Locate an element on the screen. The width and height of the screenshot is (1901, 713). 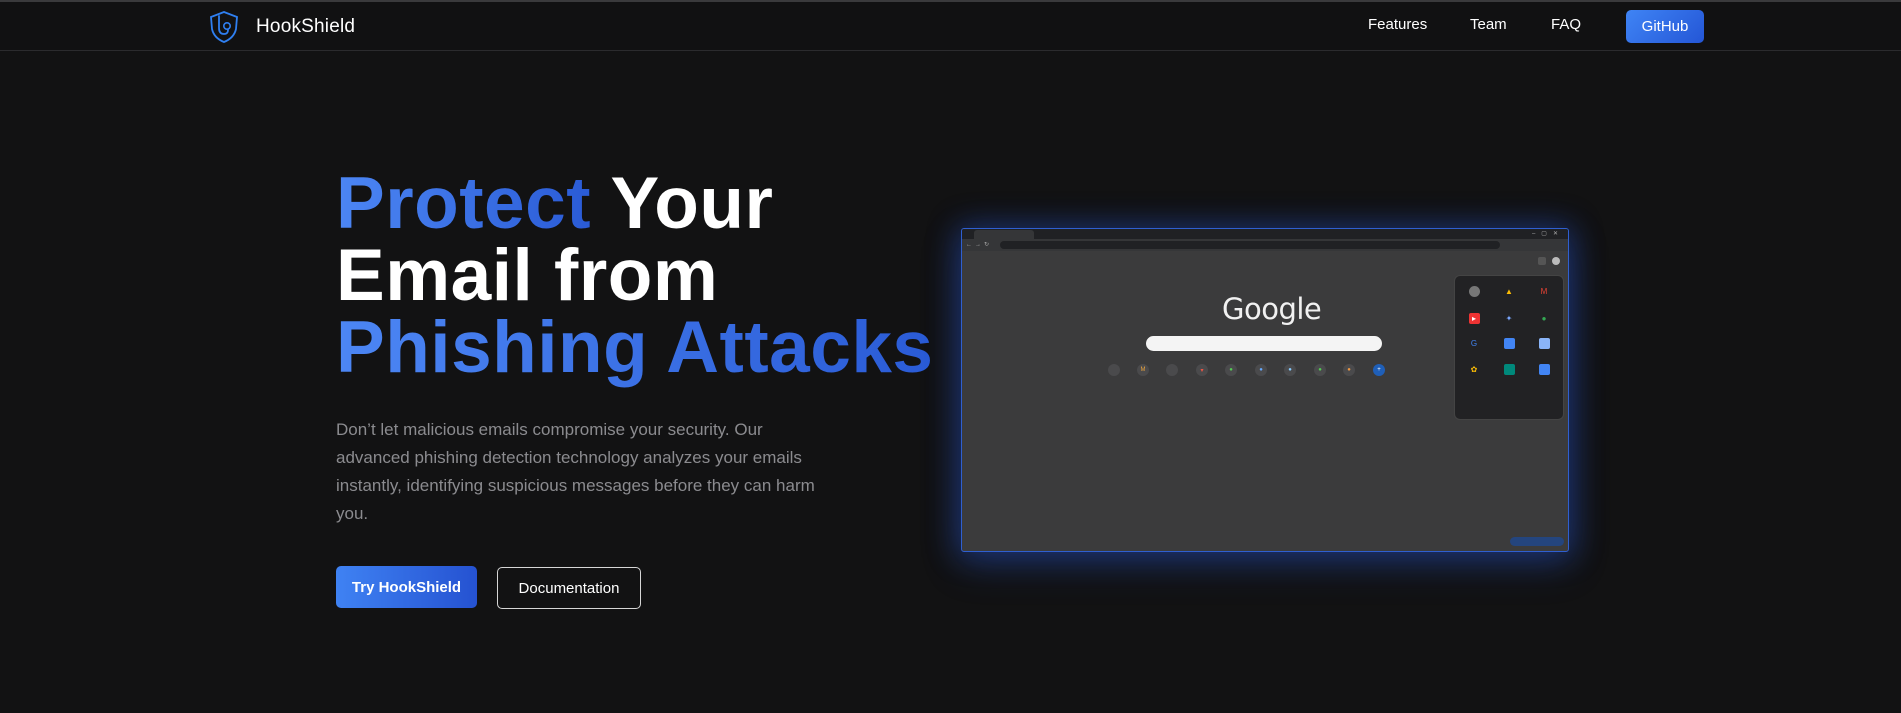
app-tile: G is located at coordinates (1474, 343).